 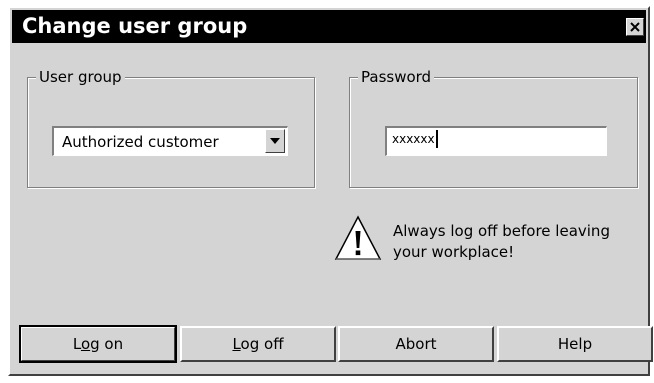 I want to click on log-off-label-suffix: og off, so click(x=262, y=344).